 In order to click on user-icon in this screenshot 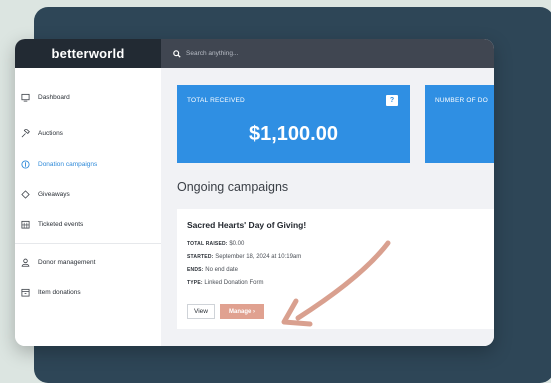, I will do `click(25, 262)`.